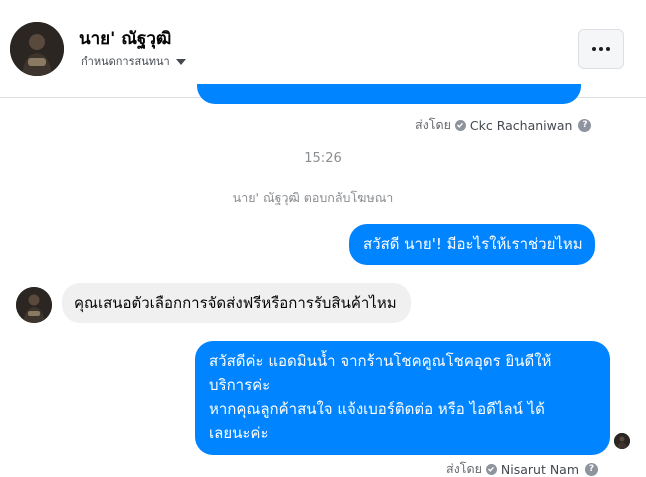 The image size is (646, 477). I want to click on ad-reply-notice: นาย' ณัฐวุฒิ ตอบกลับโฆษณา, so click(313, 197).